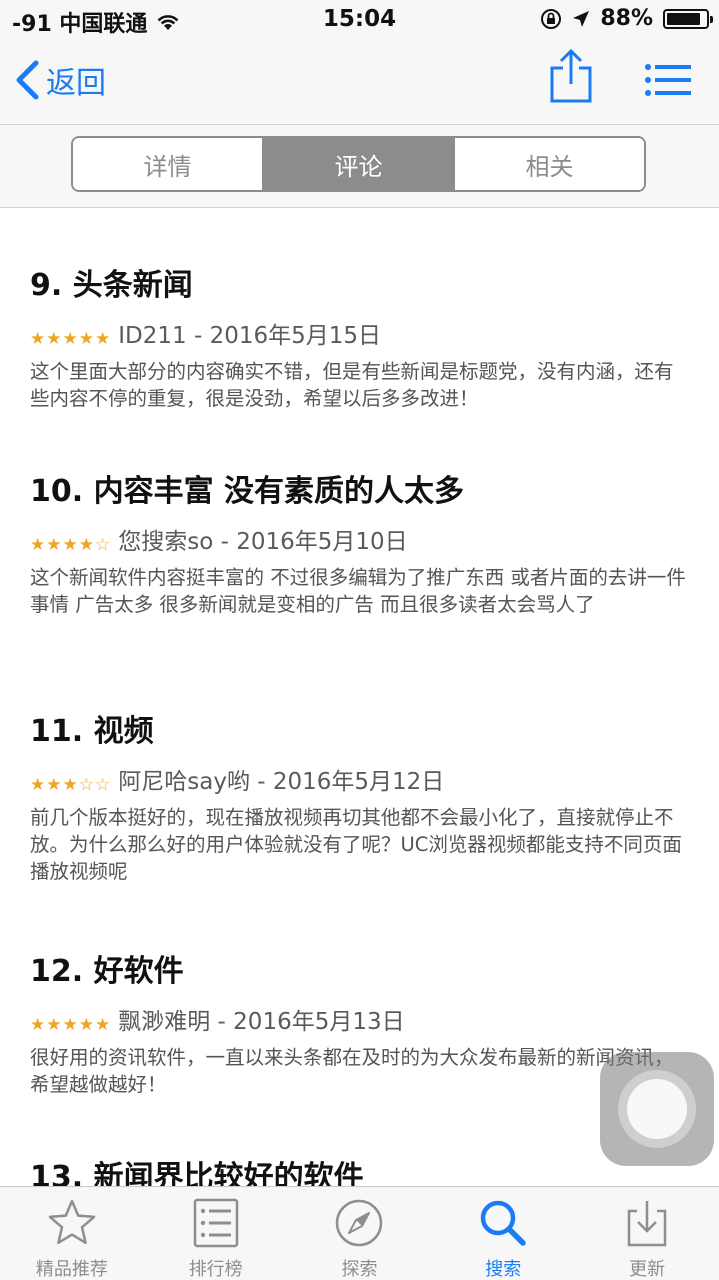  I want to click on share-button, so click(571, 76).